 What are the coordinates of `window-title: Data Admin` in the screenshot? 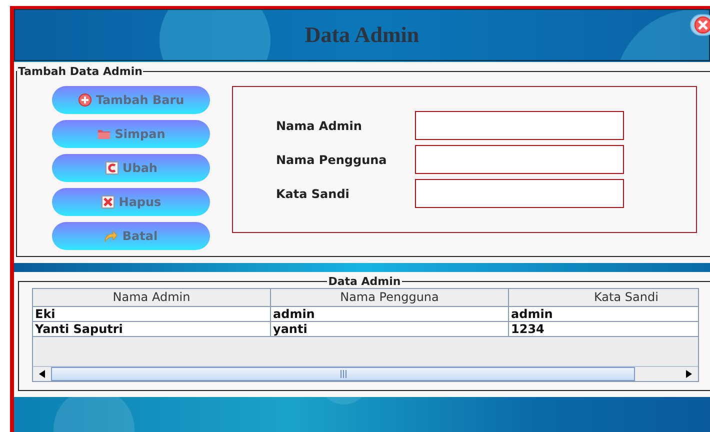 It's located at (362, 35).